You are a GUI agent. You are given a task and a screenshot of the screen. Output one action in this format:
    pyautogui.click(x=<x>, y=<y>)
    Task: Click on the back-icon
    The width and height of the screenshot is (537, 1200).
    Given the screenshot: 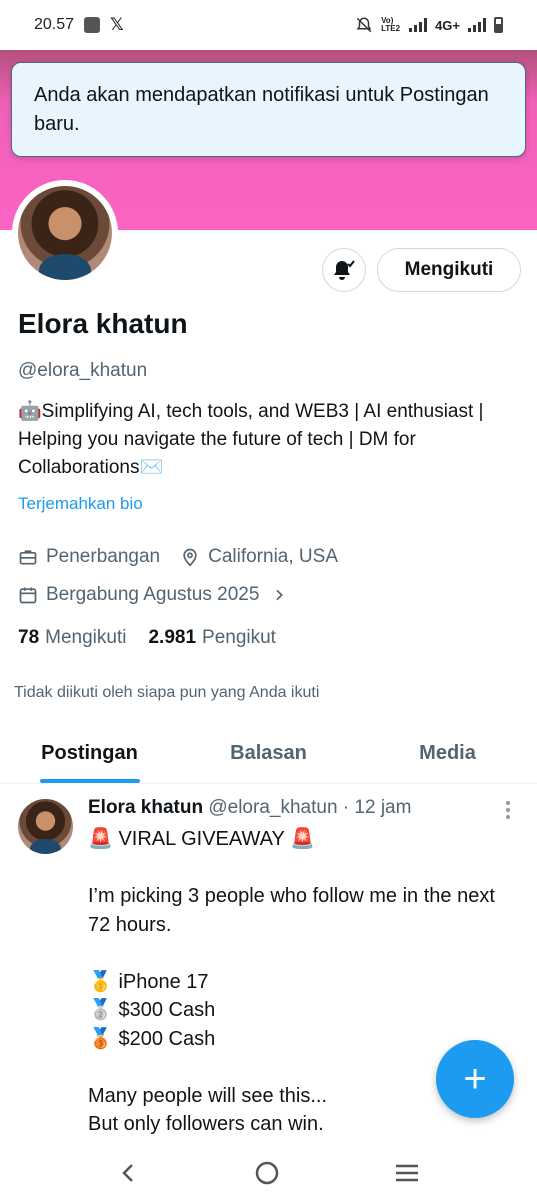 What is the action you would take?
    pyautogui.click(x=129, y=1173)
    